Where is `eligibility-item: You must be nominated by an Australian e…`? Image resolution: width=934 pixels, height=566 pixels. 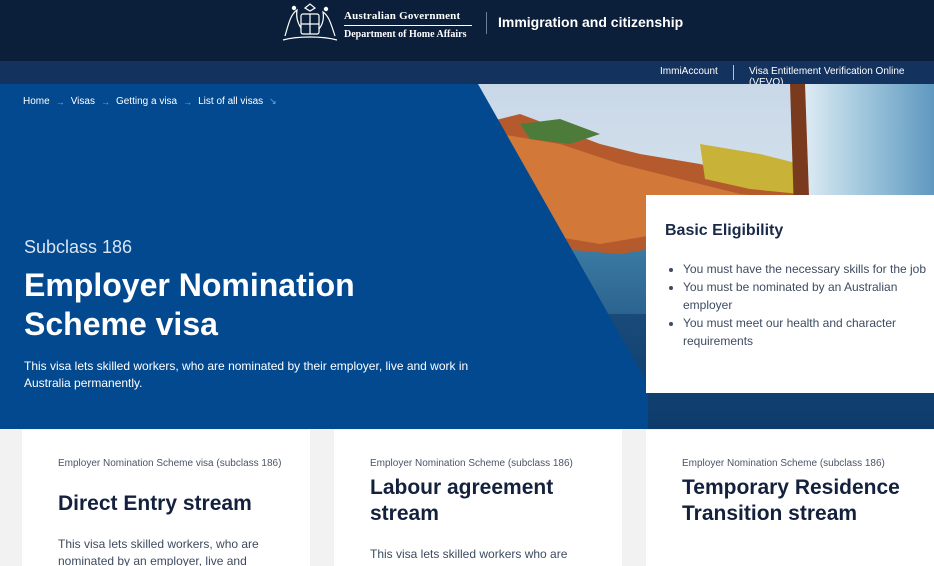
eligibility-item: You must be nominated by an Australian e… is located at coordinates (805, 296).